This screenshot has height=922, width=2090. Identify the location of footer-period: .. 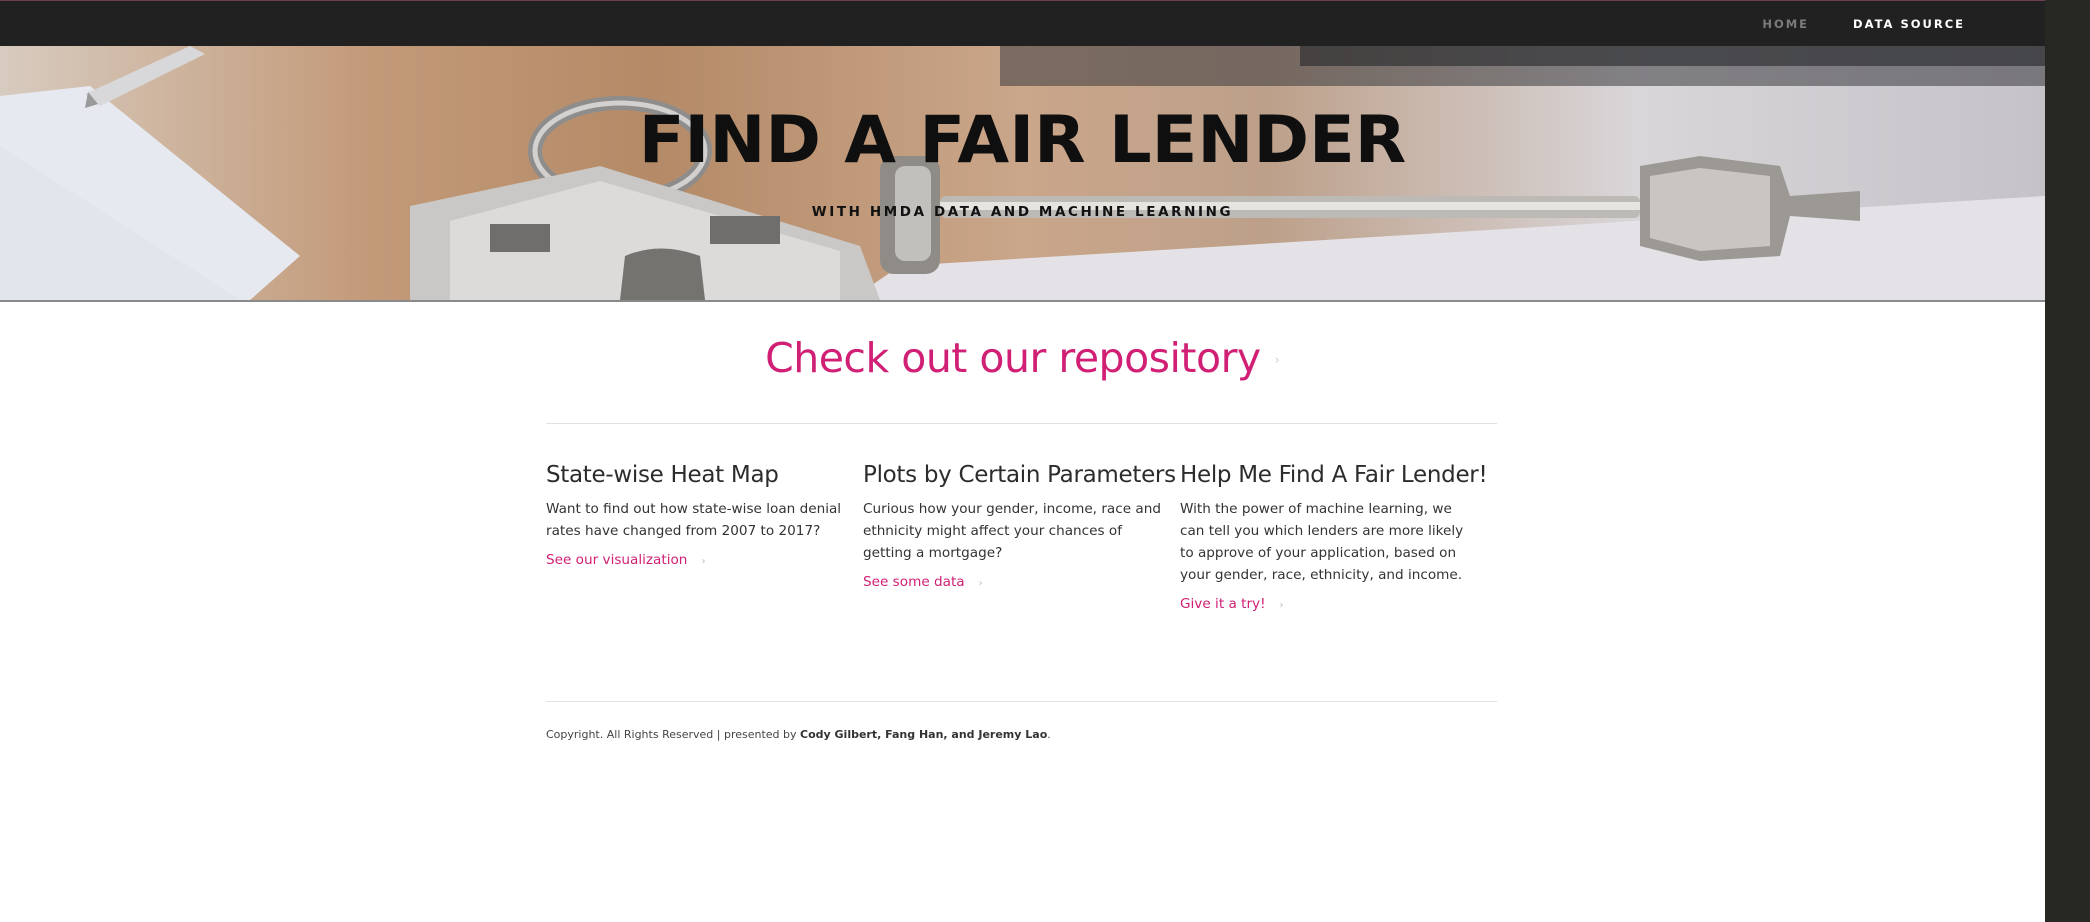
(1049, 734).